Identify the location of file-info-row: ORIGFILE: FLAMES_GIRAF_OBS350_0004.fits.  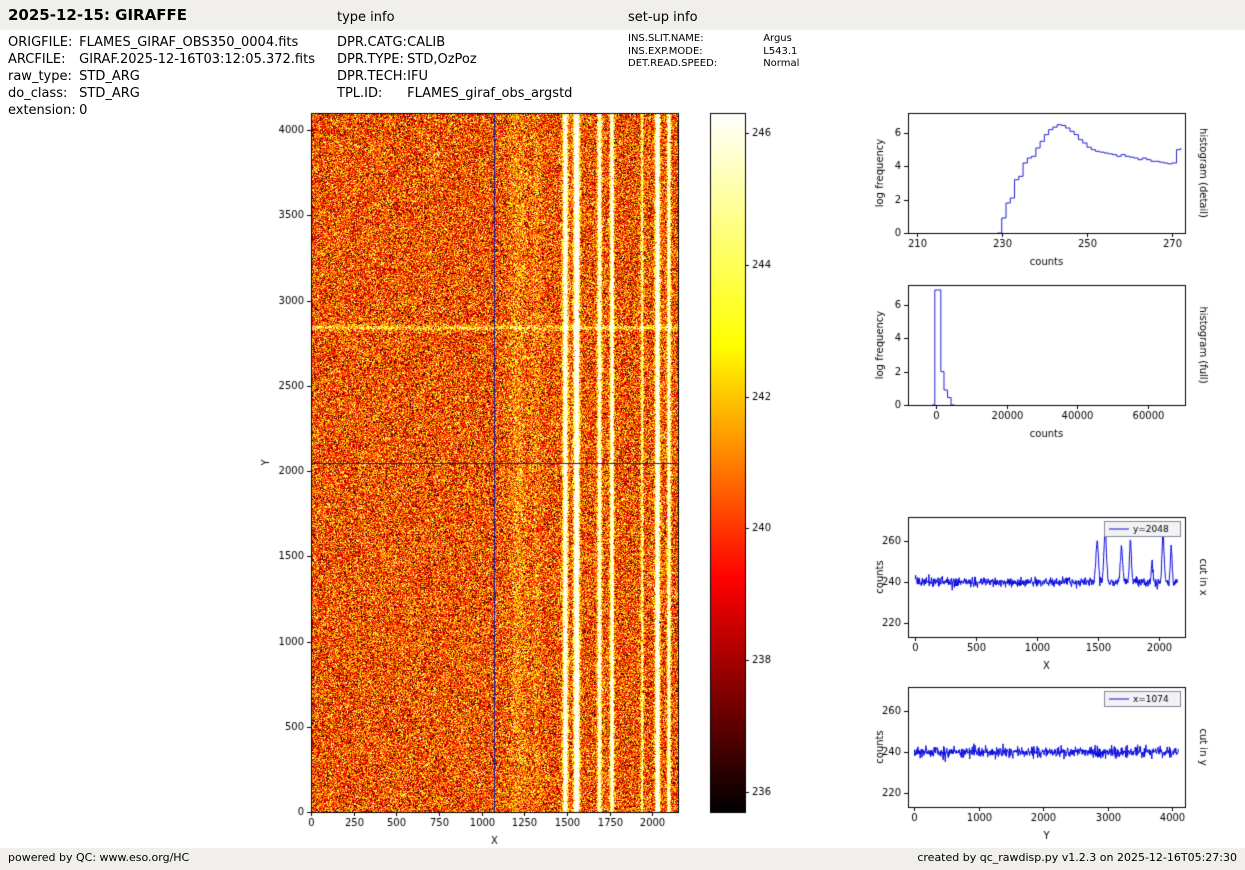
(161, 42).